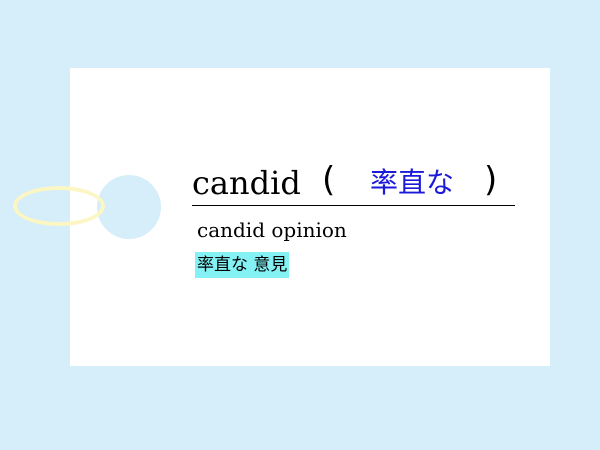 The height and width of the screenshot is (450, 600). I want to click on example-phrase: candid opinion, so click(272, 230).